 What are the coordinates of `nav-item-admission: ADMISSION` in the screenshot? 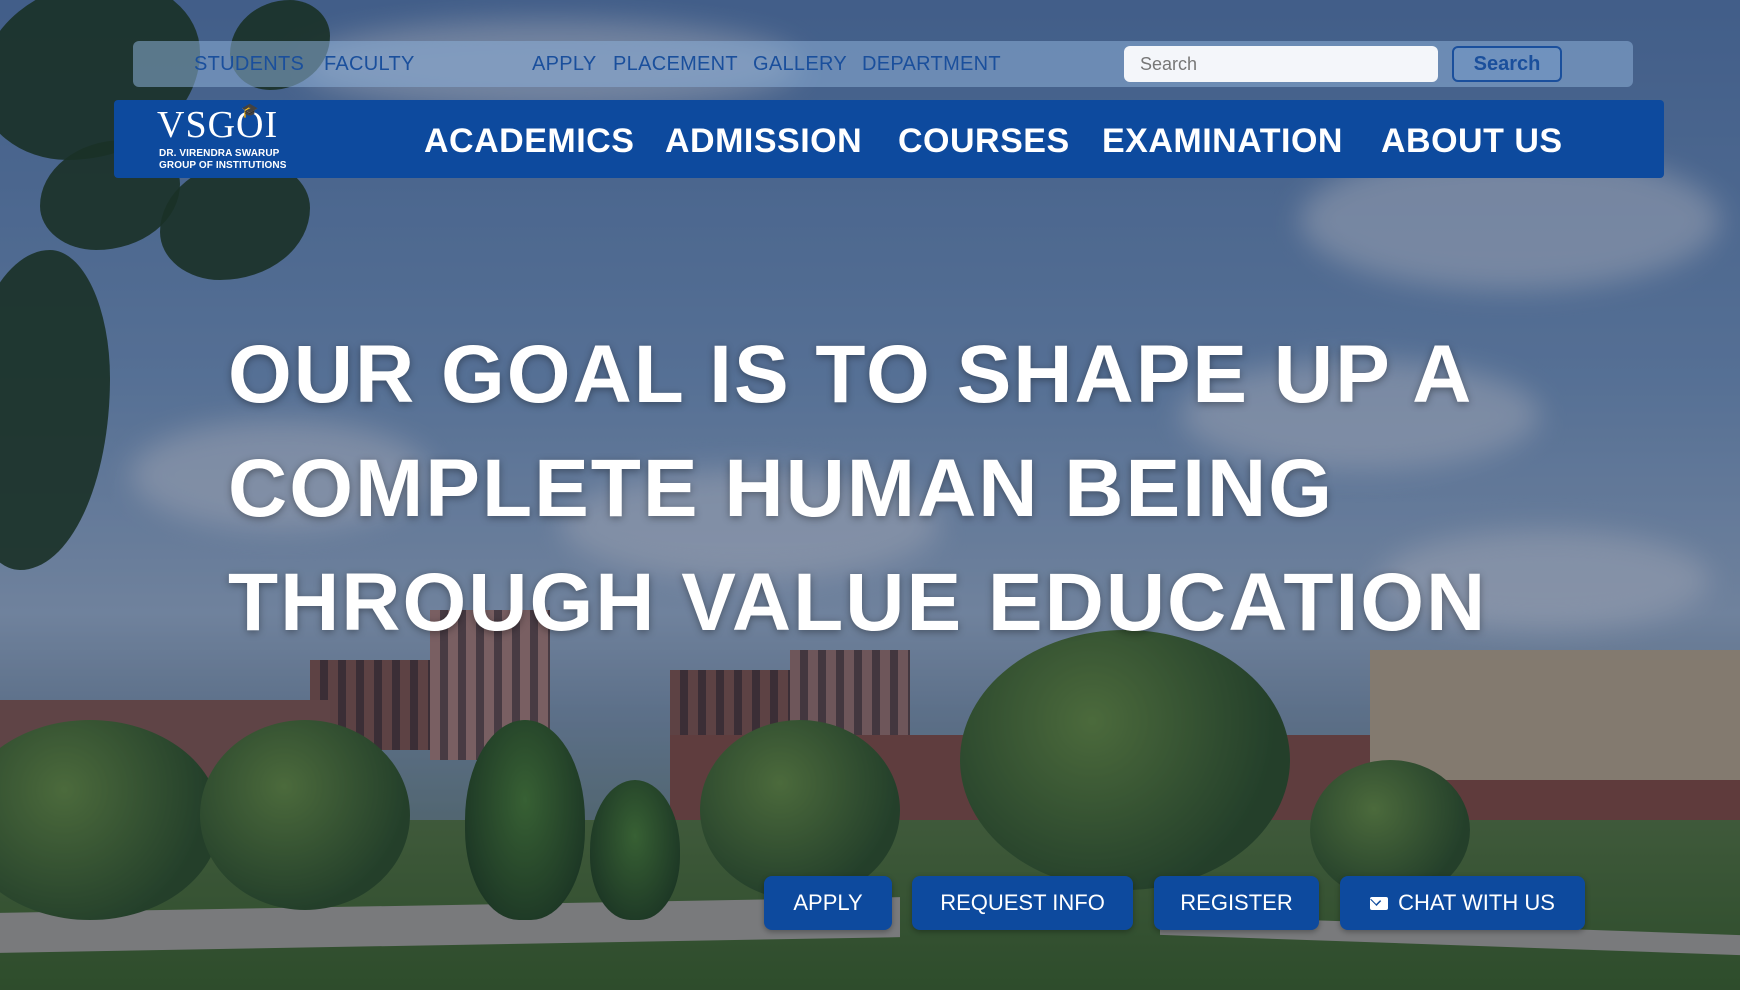 It's located at (763, 141).